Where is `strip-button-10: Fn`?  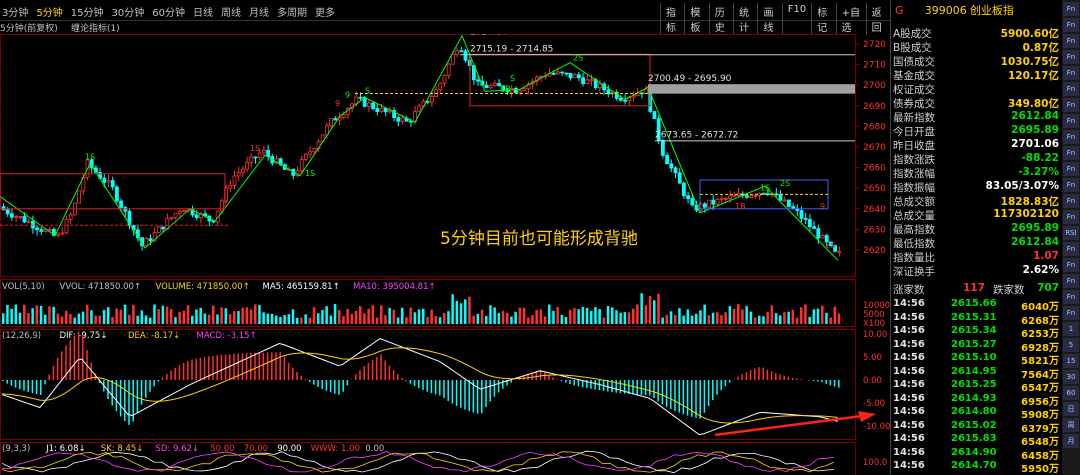
strip-button-10: Fn is located at coordinates (1071, 169).